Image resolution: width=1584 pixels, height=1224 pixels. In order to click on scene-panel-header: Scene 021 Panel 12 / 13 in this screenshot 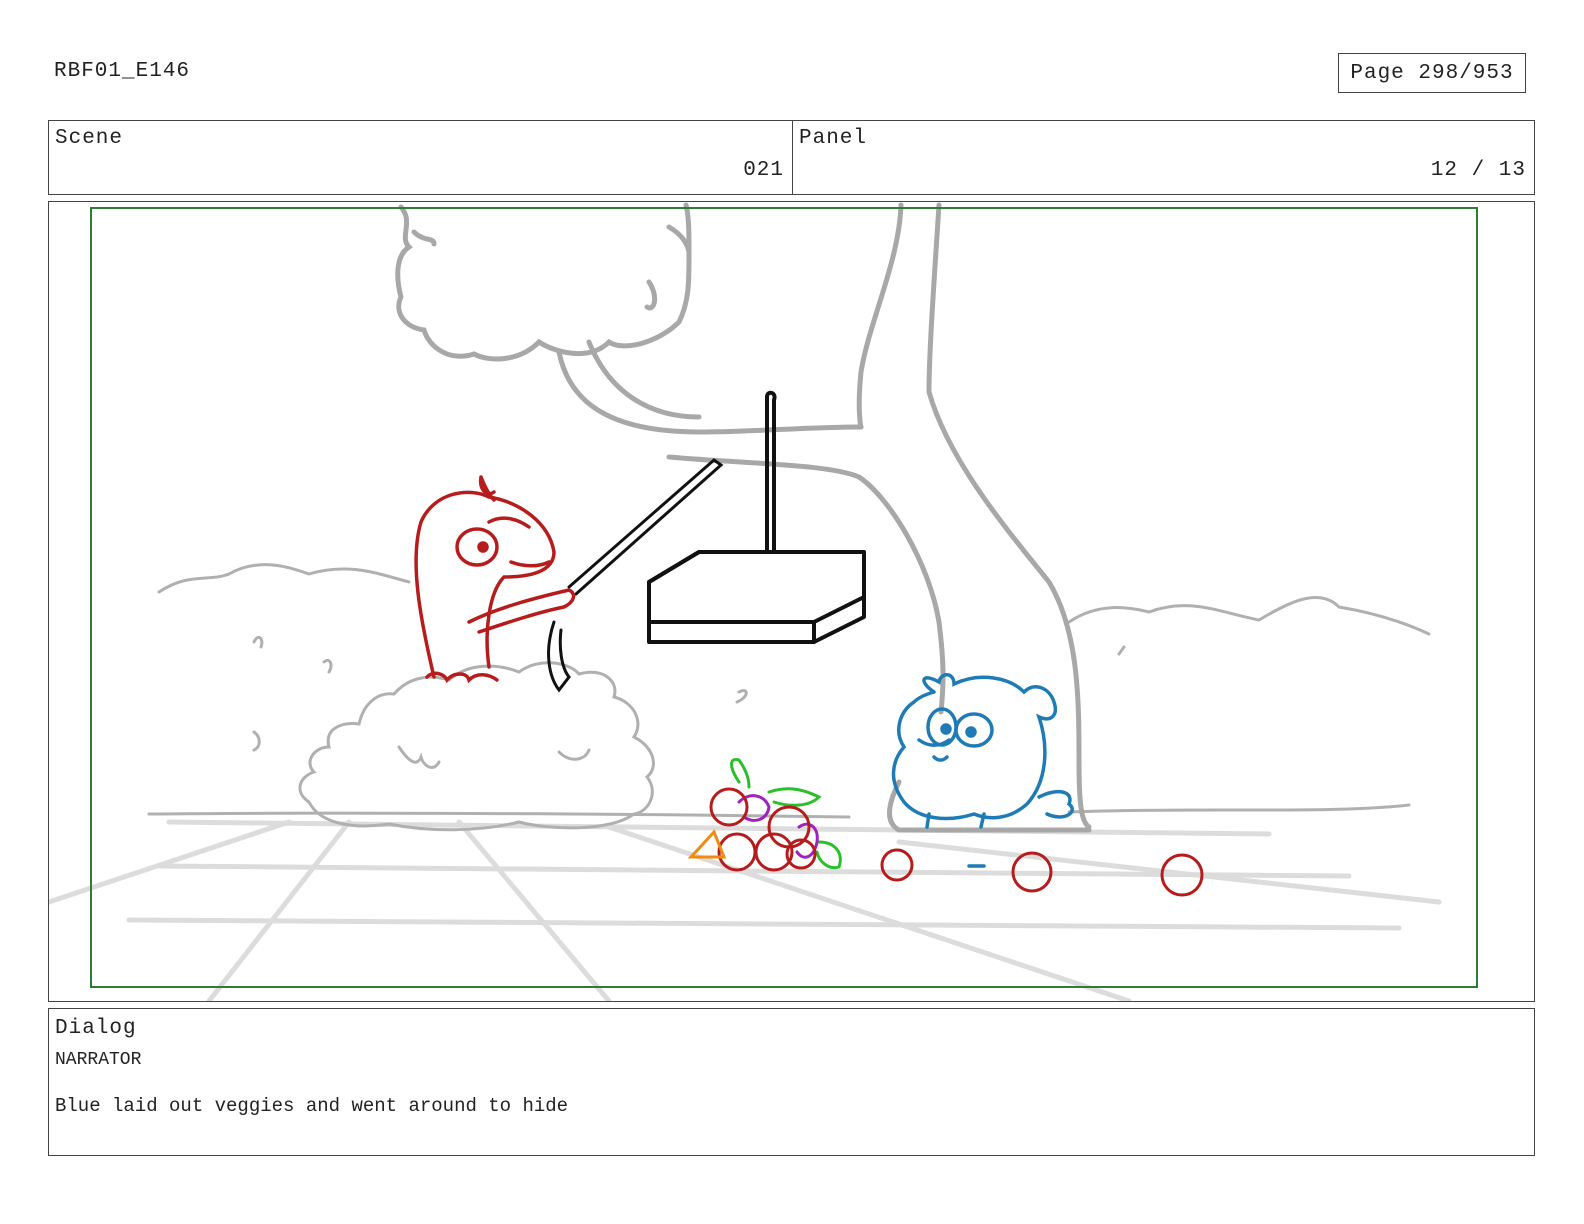, I will do `click(791, 157)`.